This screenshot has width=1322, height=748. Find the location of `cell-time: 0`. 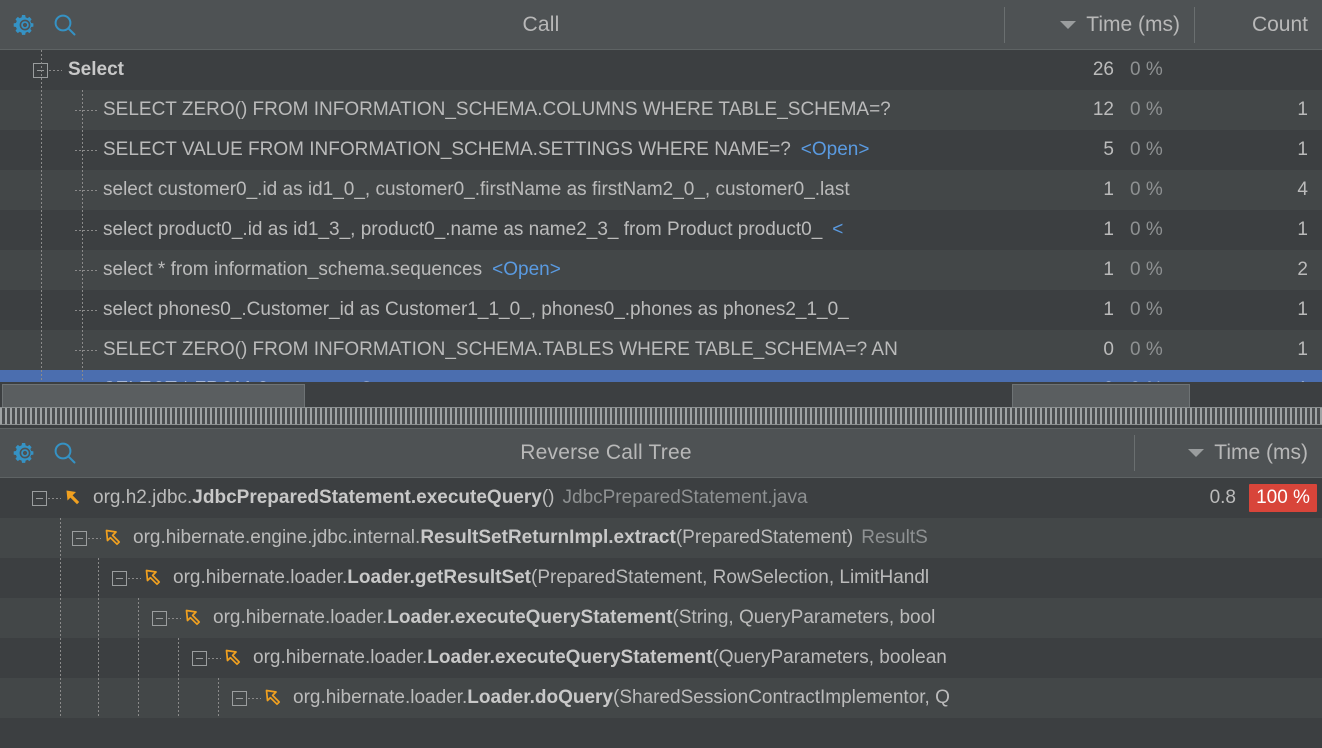

cell-time: 0 is located at coordinates (1108, 349).